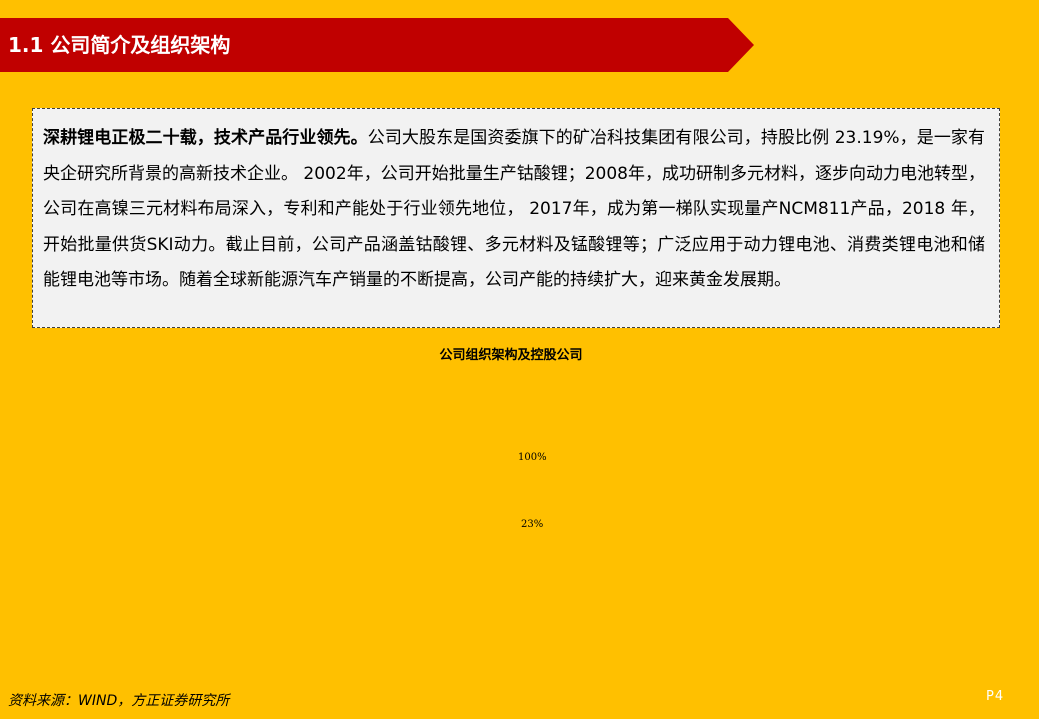 The height and width of the screenshot is (719, 1039). What do you see at coordinates (119, 45) in the screenshot?
I see `section-title: 1.1 公司简介及组织架构` at bounding box center [119, 45].